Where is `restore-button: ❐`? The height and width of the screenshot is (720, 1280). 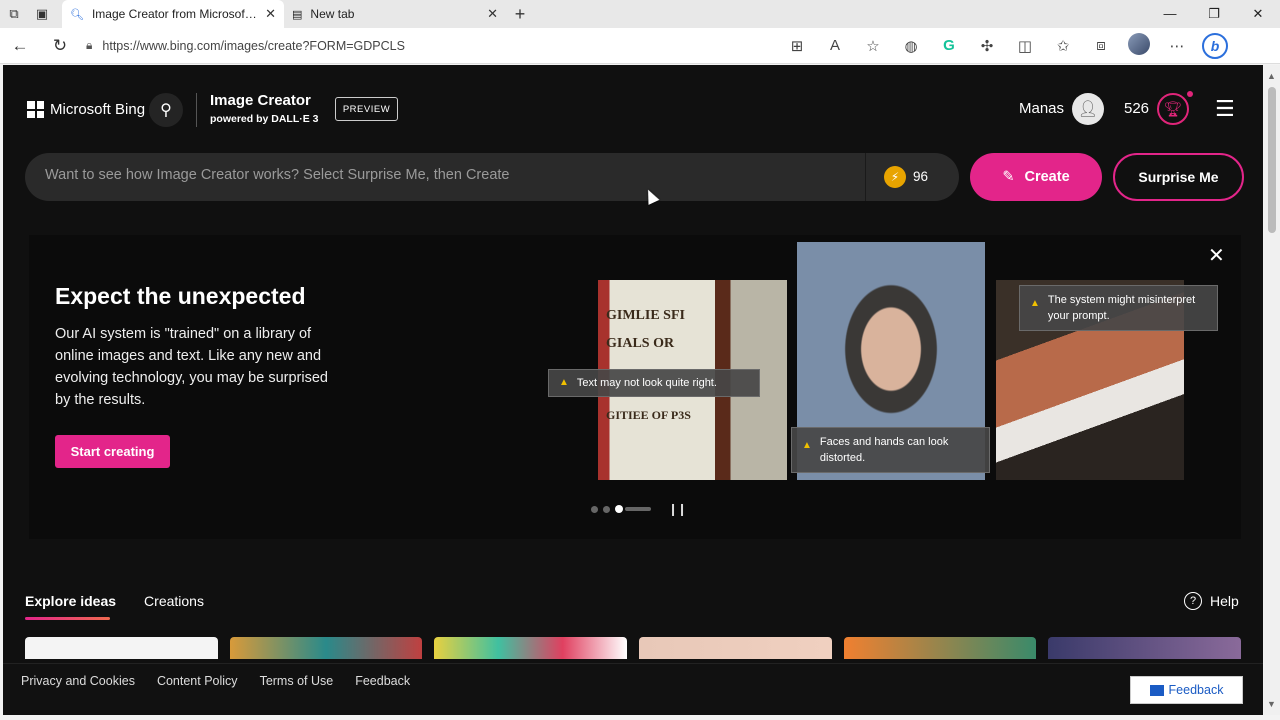 restore-button: ❐ is located at coordinates (1214, 14).